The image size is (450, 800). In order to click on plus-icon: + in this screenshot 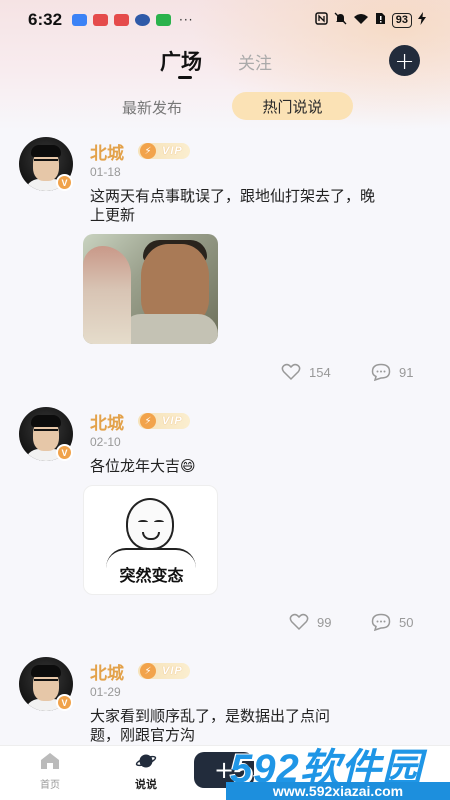, I will do `click(404, 60)`.